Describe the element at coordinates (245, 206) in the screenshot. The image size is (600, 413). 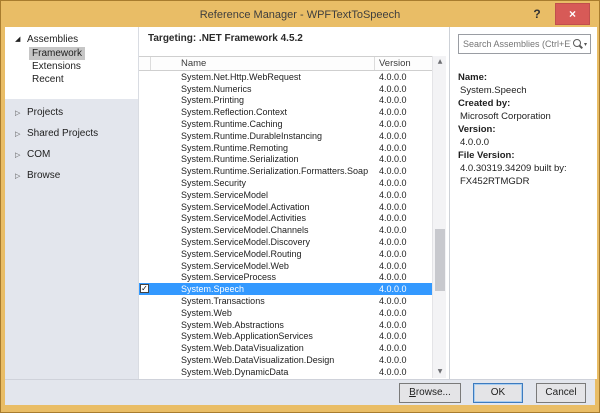
I see `assembly-name: System.ServiceModel.Activation` at that location.